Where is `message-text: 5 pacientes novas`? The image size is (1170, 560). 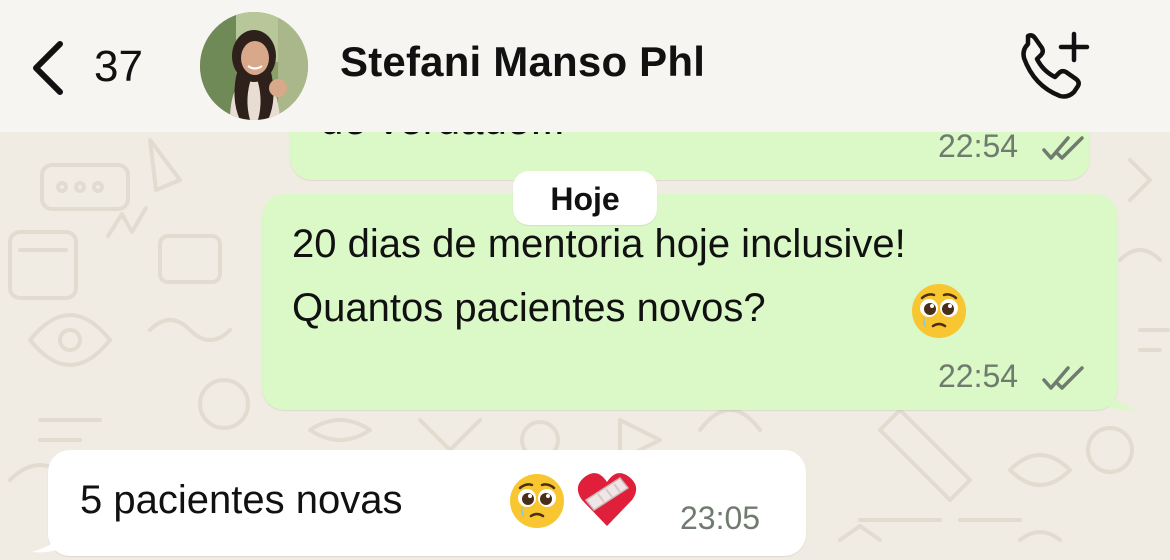 message-text: 5 pacientes novas is located at coordinates (241, 500).